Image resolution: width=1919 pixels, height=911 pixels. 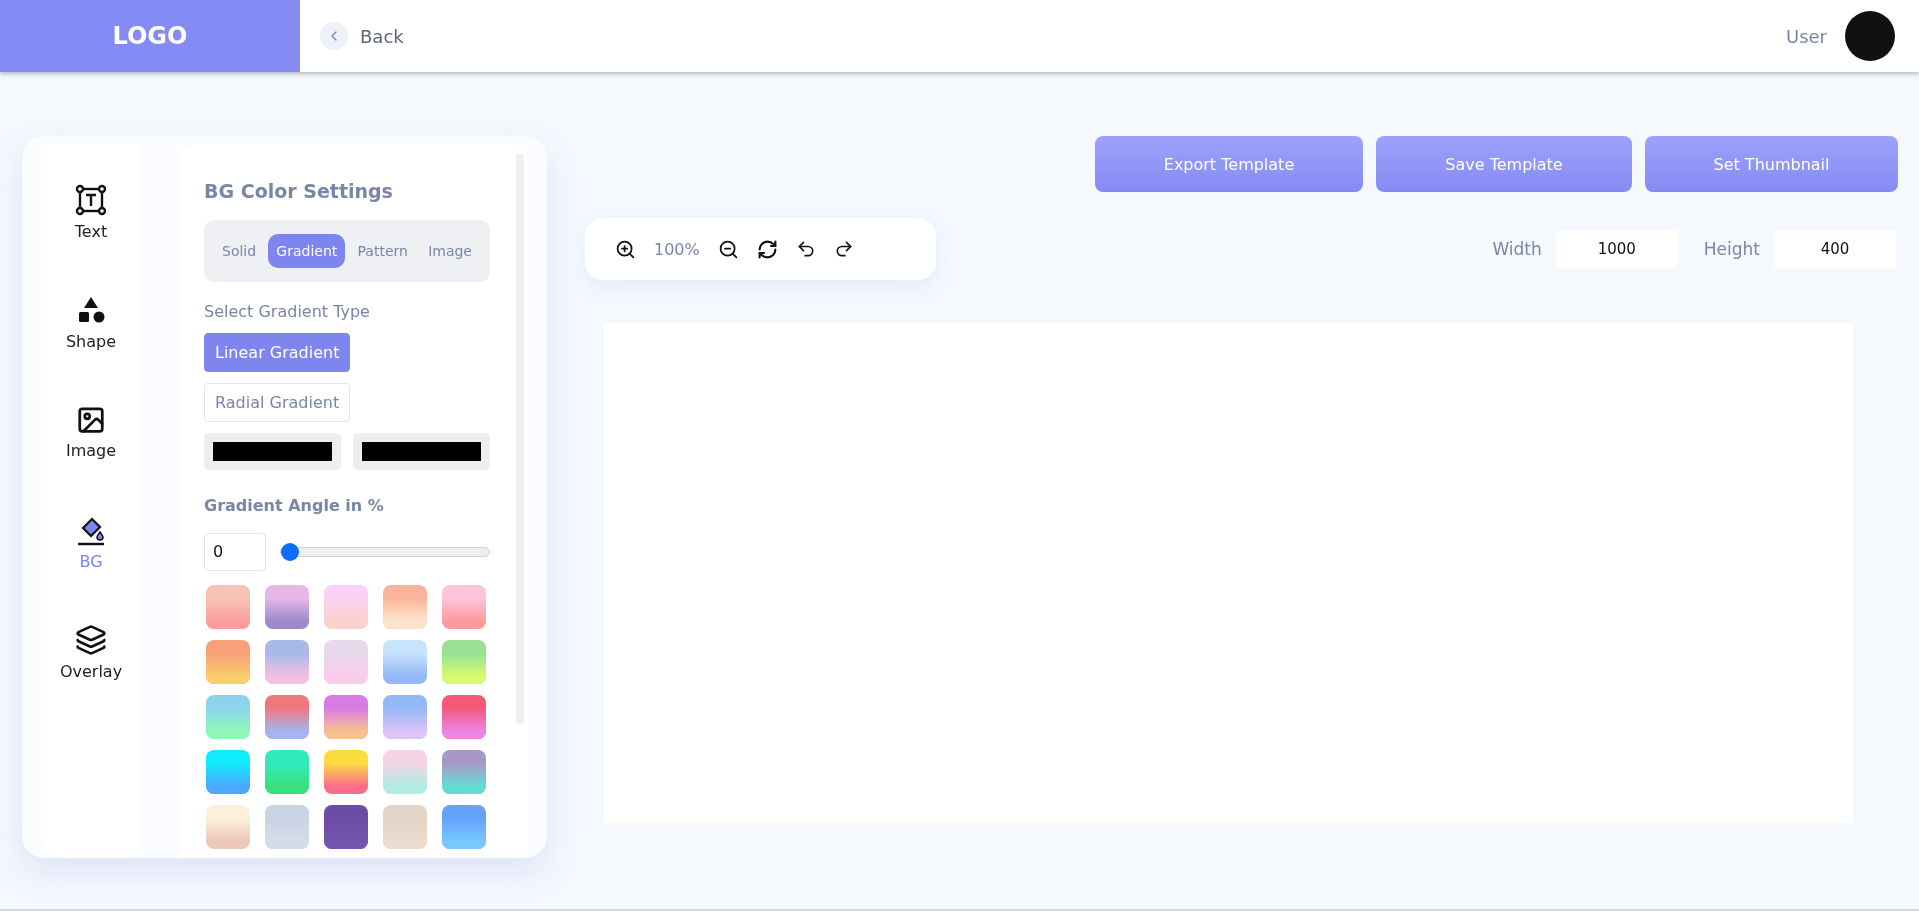 What do you see at coordinates (294, 505) in the screenshot?
I see `section-label: Gradient Angle in %` at bounding box center [294, 505].